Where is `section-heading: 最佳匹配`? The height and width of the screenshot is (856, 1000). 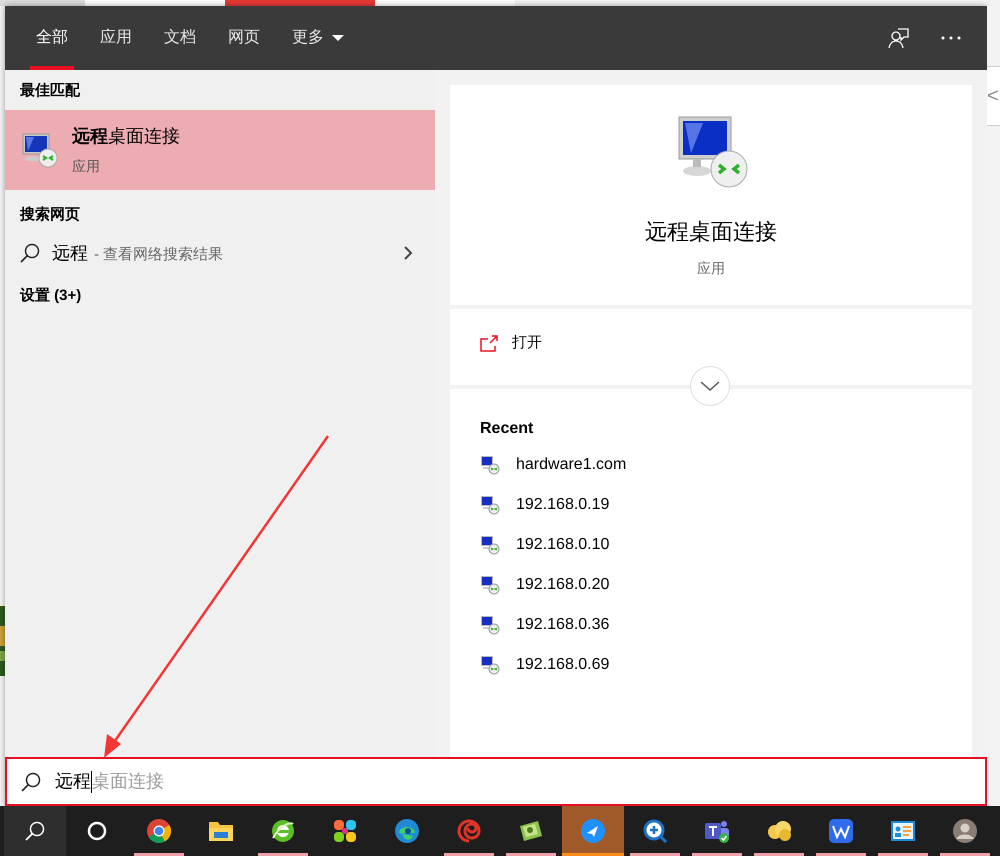
section-heading: 最佳匹配 is located at coordinates (50, 91).